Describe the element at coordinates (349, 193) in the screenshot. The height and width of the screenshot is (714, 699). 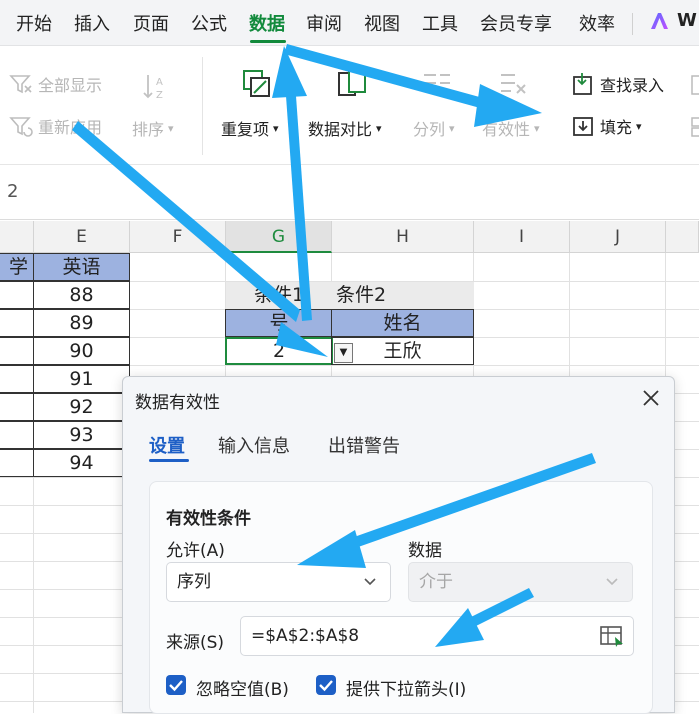
I see `formula-bar: 2` at that location.